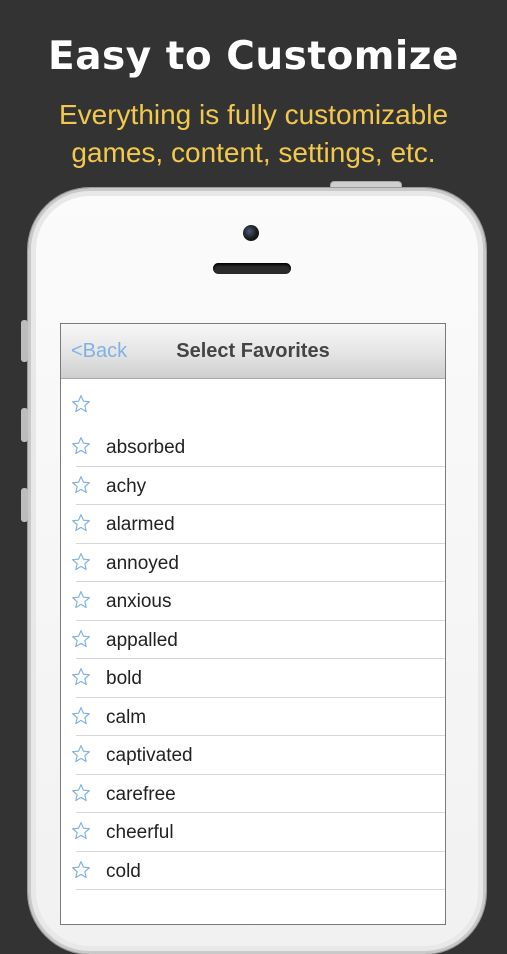  Describe the element at coordinates (253, 794) in the screenshot. I see `list-item: carefree` at that location.